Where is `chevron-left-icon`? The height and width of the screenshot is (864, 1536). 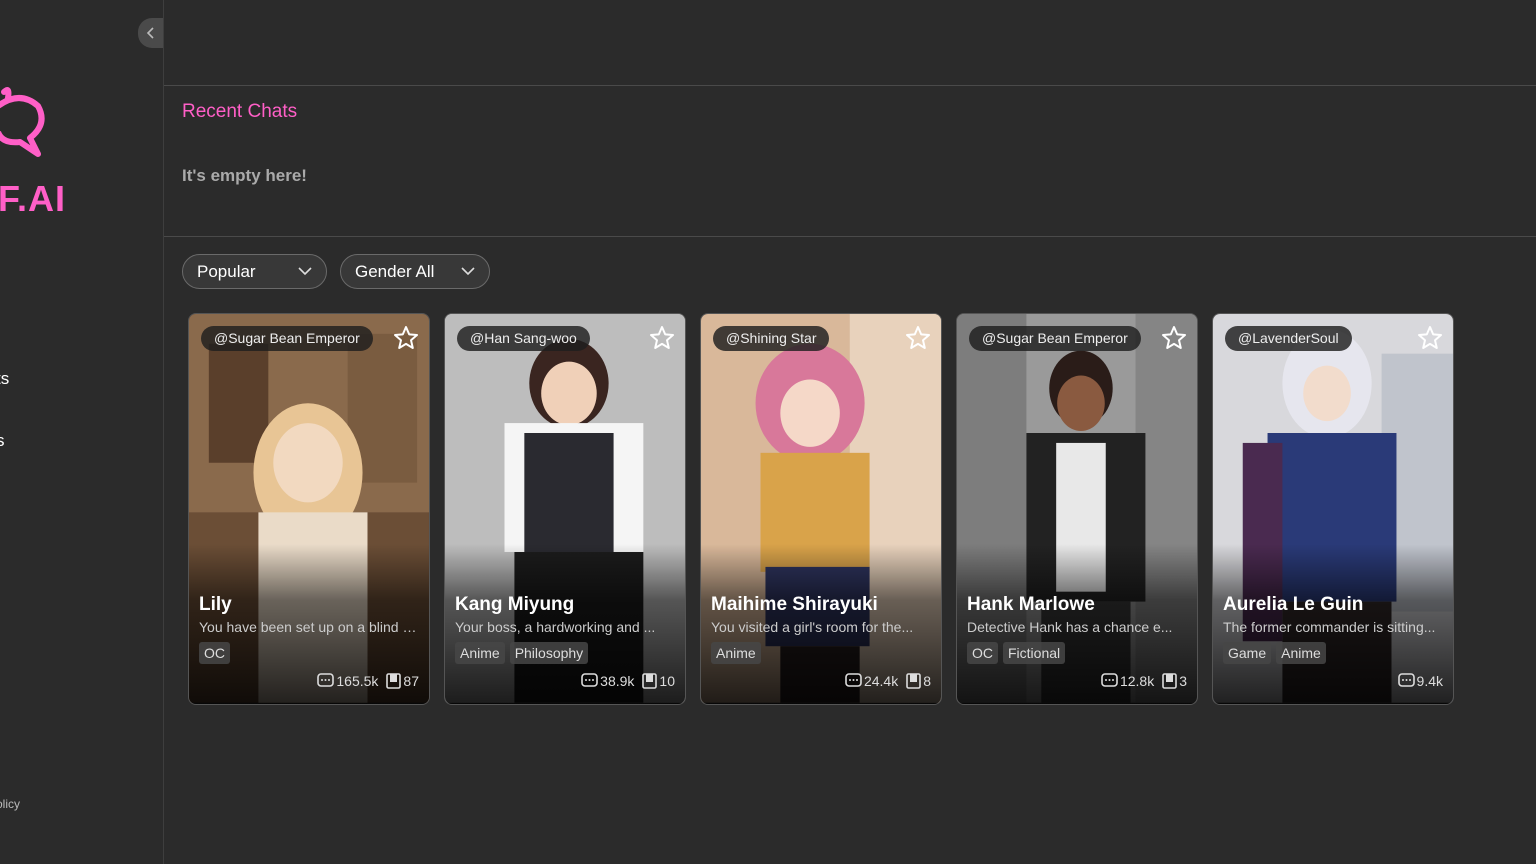 chevron-left-icon is located at coordinates (150, 33).